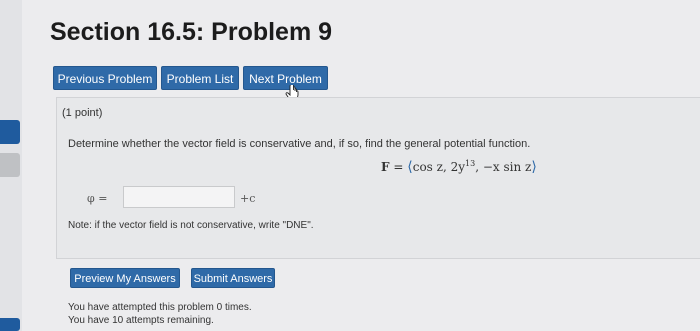 The height and width of the screenshot is (331, 700). Describe the element at coordinates (97, 198) in the screenshot. I see `phi-label: φ =` at that location.